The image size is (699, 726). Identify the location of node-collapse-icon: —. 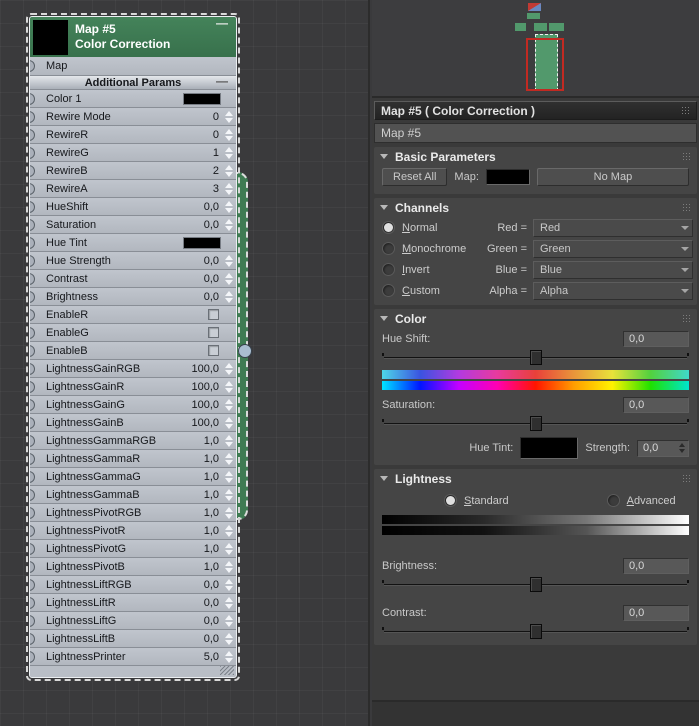
(222, 23).